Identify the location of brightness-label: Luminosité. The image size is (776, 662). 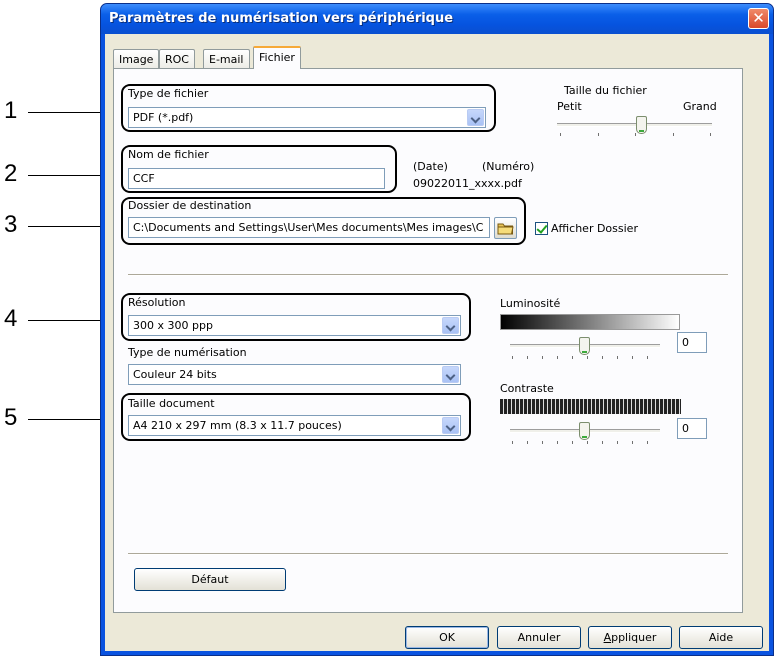
(530, 303).